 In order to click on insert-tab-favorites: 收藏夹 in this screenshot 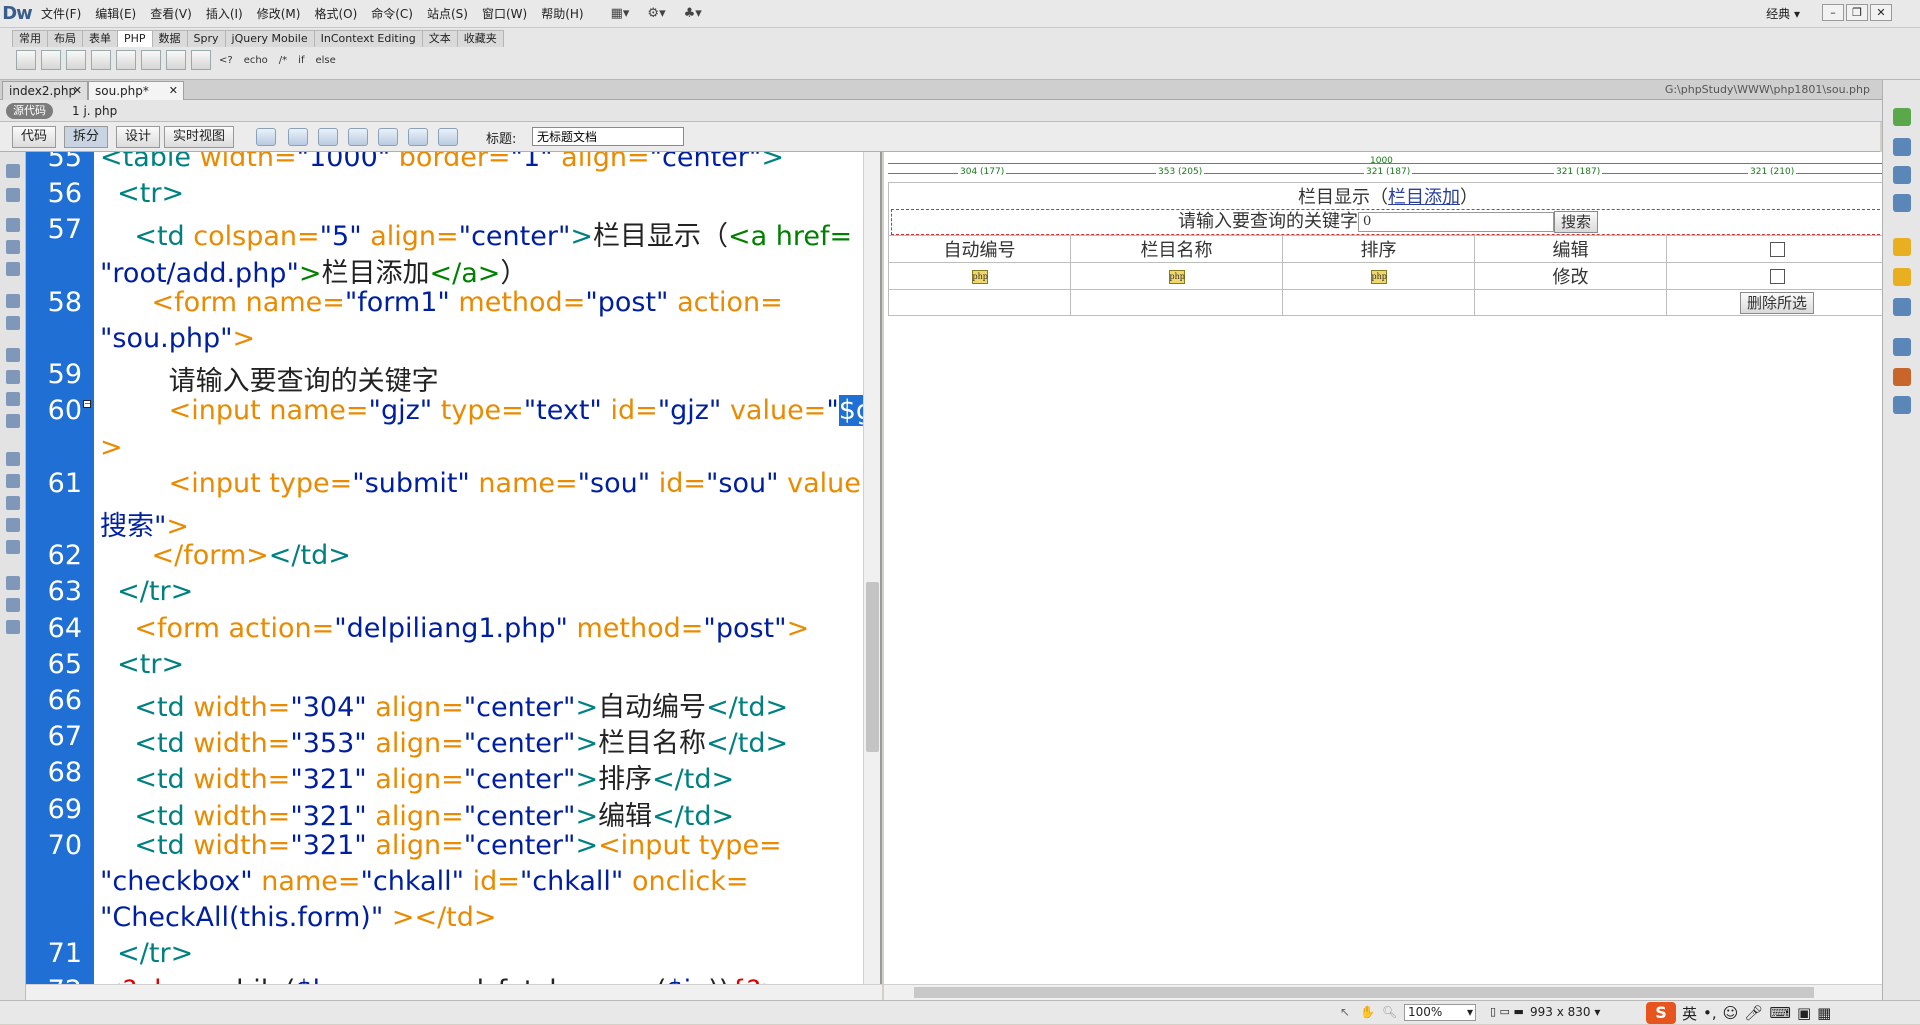, I will do `click(480, 38)`.